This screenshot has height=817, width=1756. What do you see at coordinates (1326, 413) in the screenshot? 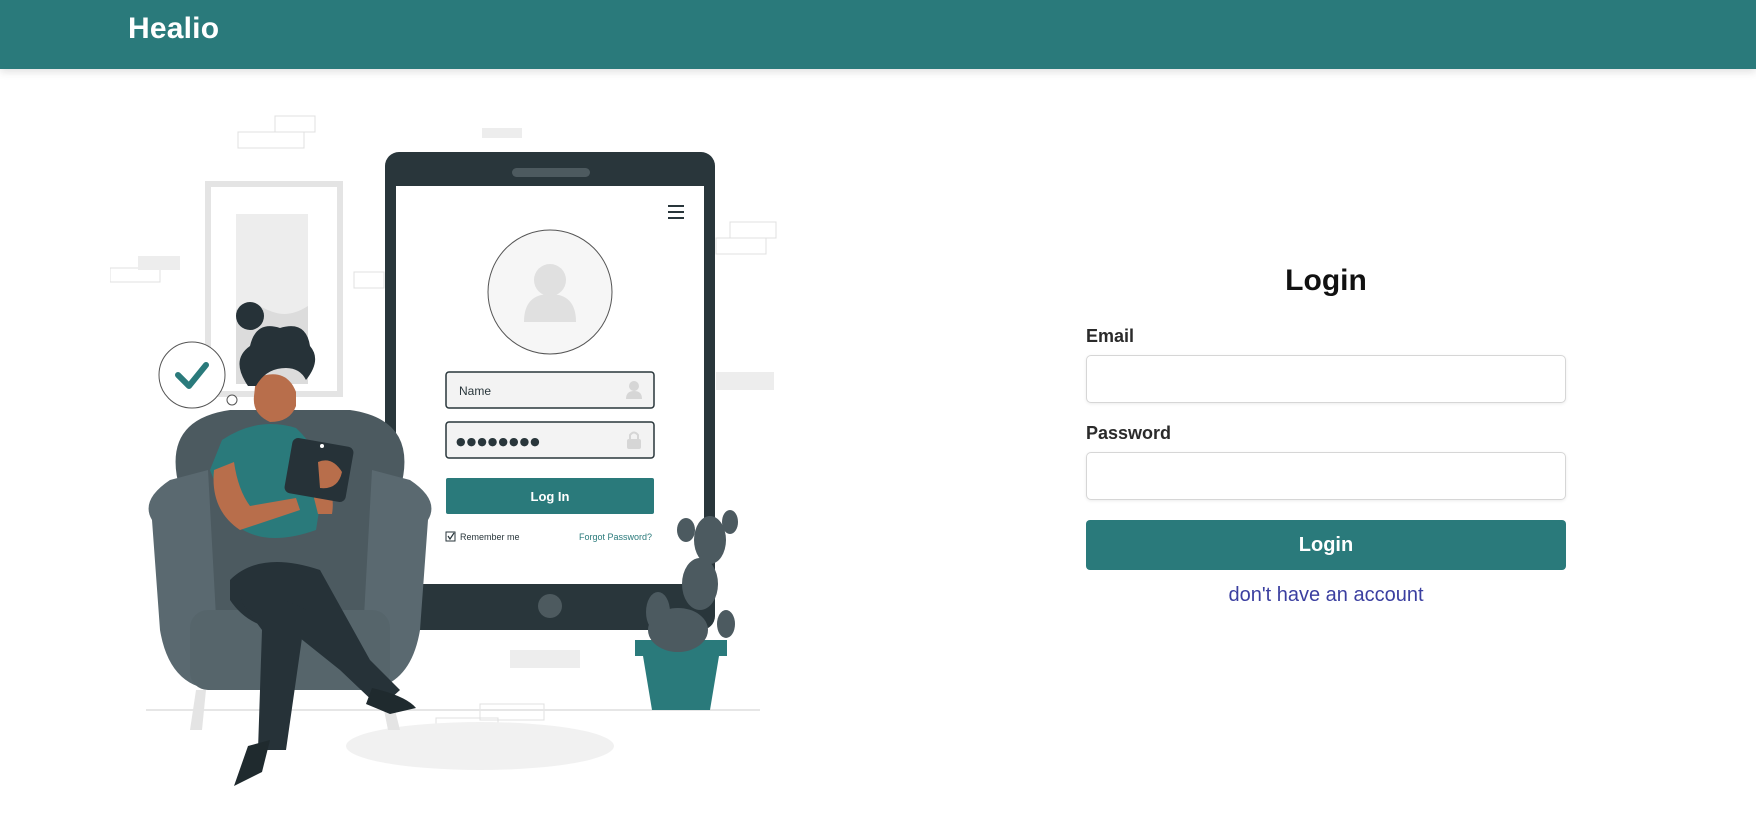
I see `field-spacer` at bounding box center [1326, 413].